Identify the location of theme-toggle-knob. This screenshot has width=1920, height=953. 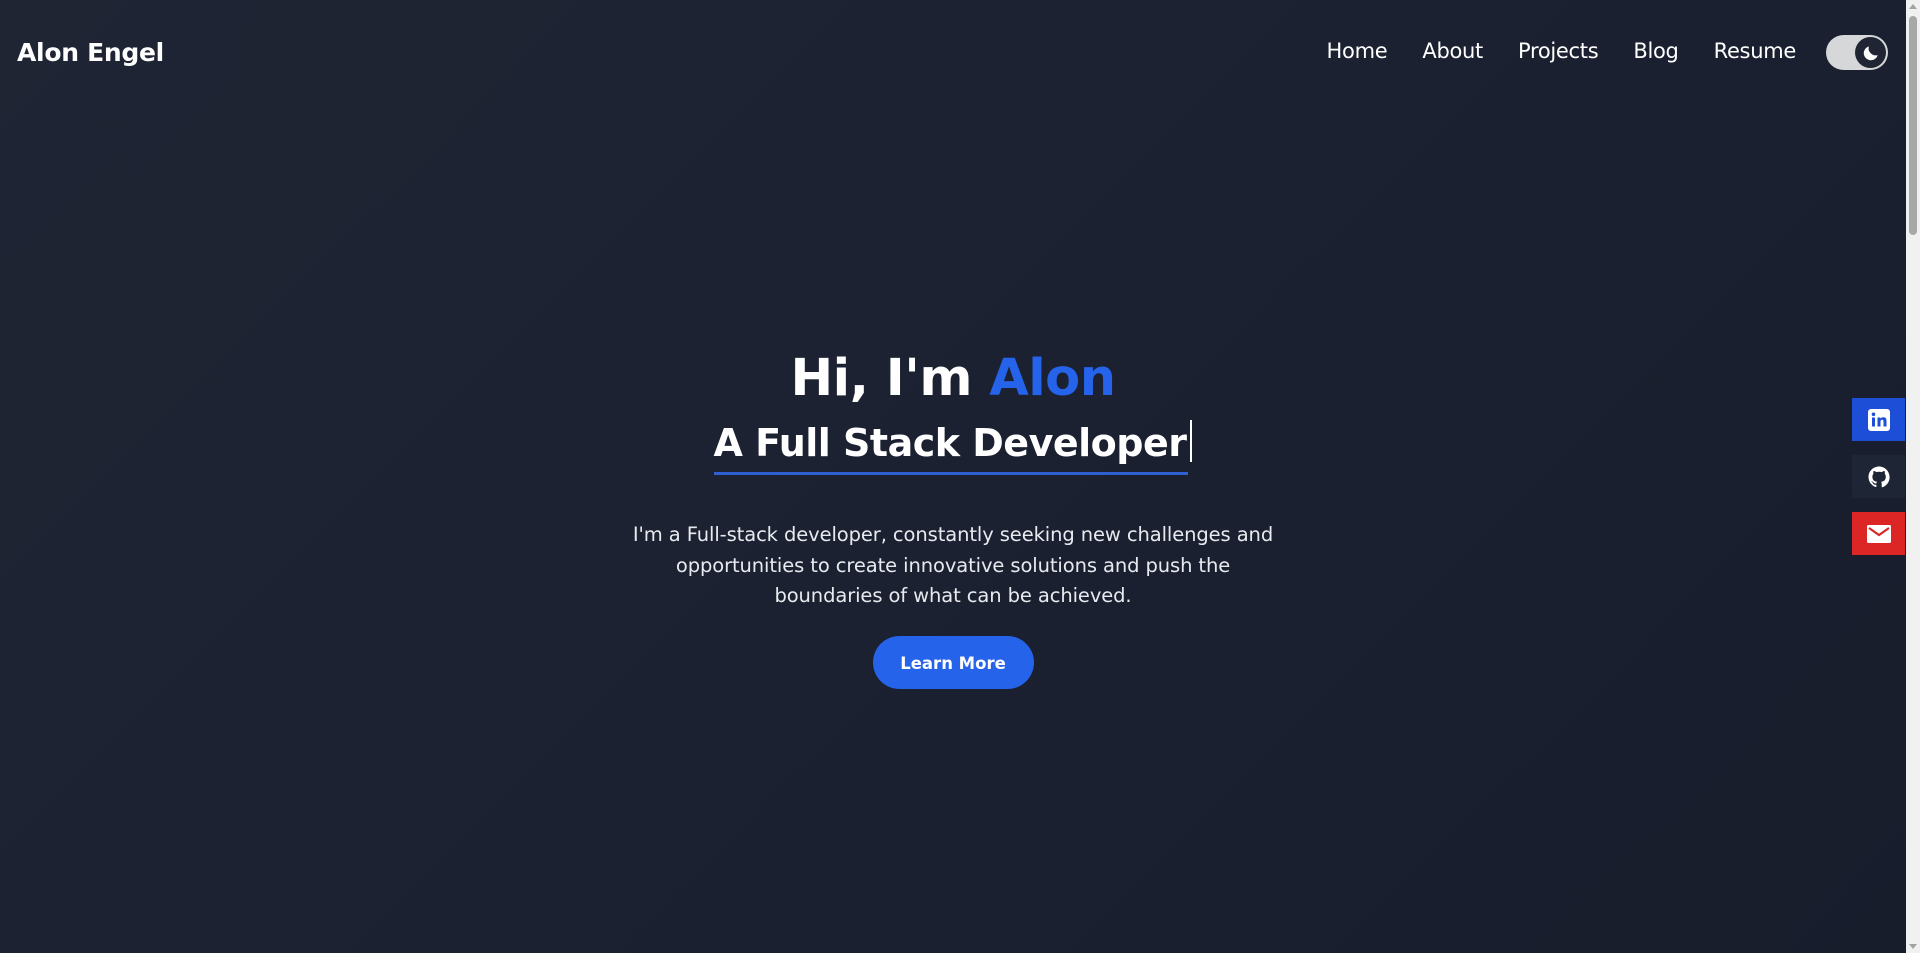
(1870, 52).